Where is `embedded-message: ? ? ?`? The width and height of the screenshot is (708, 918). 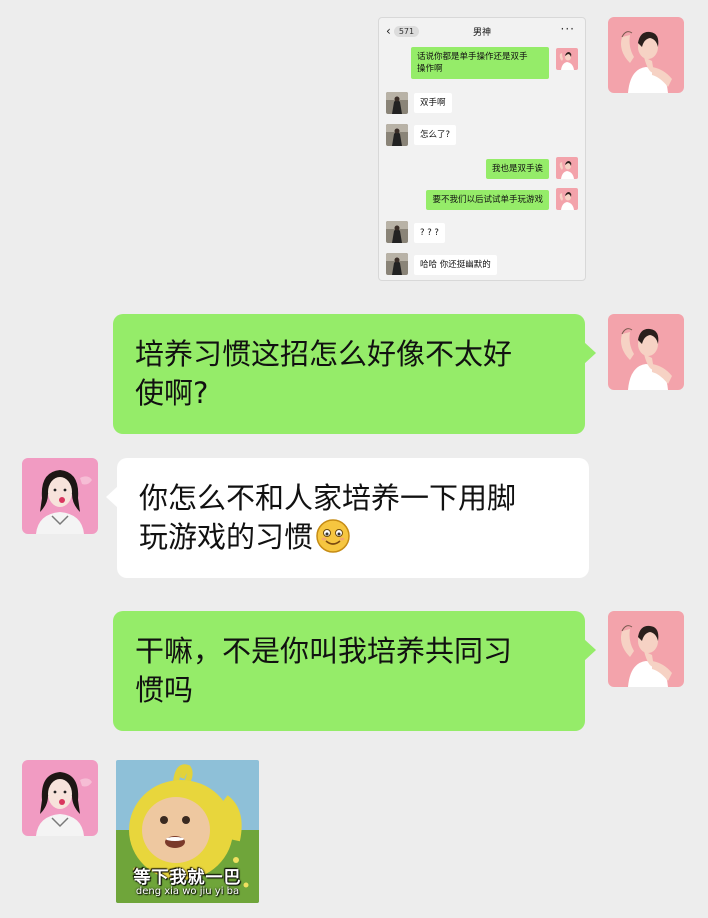 embedded-message: ? ? ? is located at coordinates (429, 233).